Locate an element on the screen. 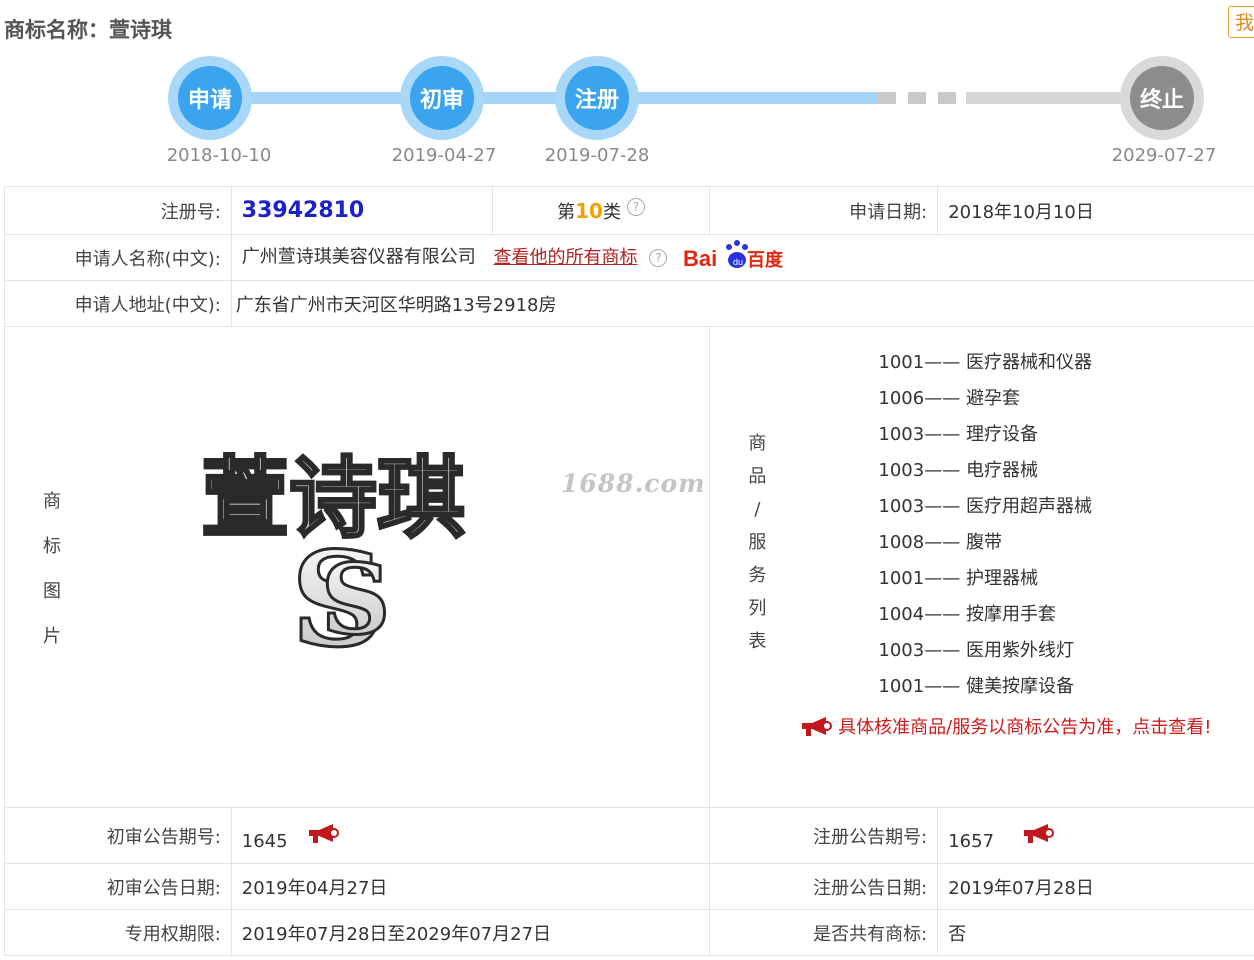  view-all-trademarks-link: 查看他的所有商标 is located at coordinates (566, 257).